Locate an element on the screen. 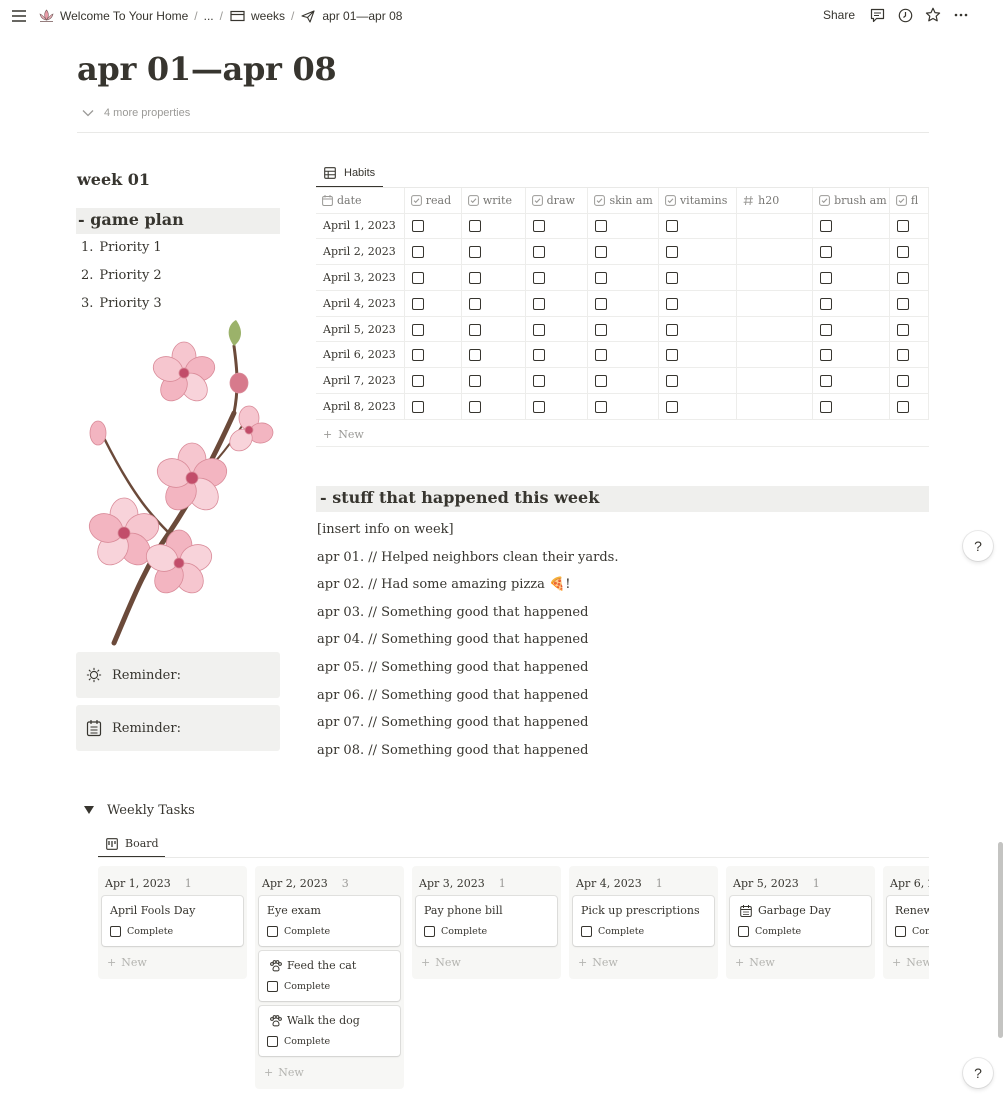 This screenshot has width=1005, height=1100. tab-board: Board is located at coordinates (131, 844).